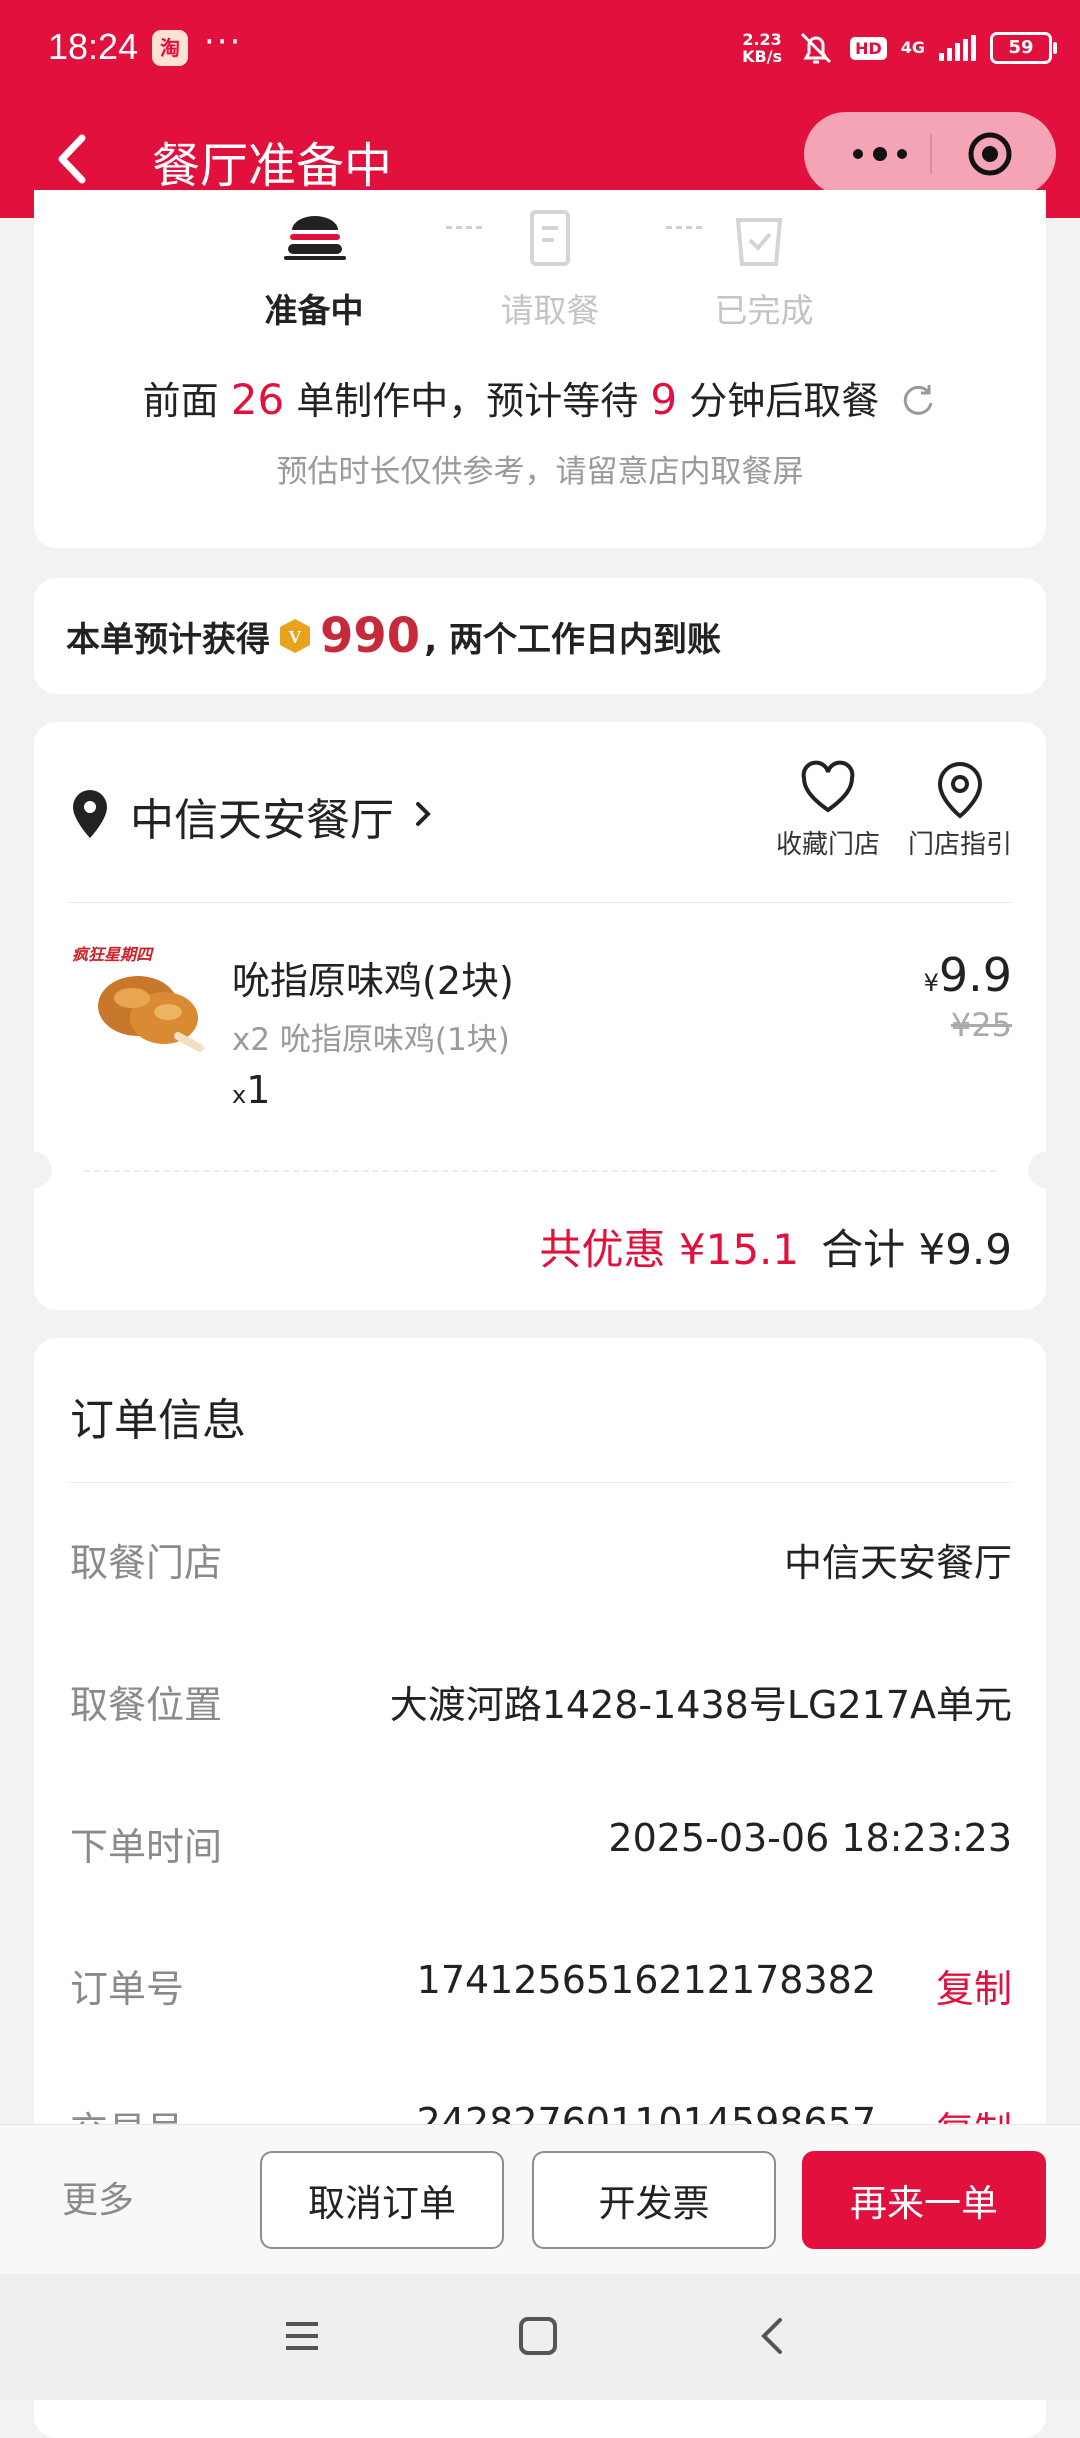 Image resolution: width=1080 pixels, height=2438 pixels. I want to click on alarm-off-icon, so click(816, 48).